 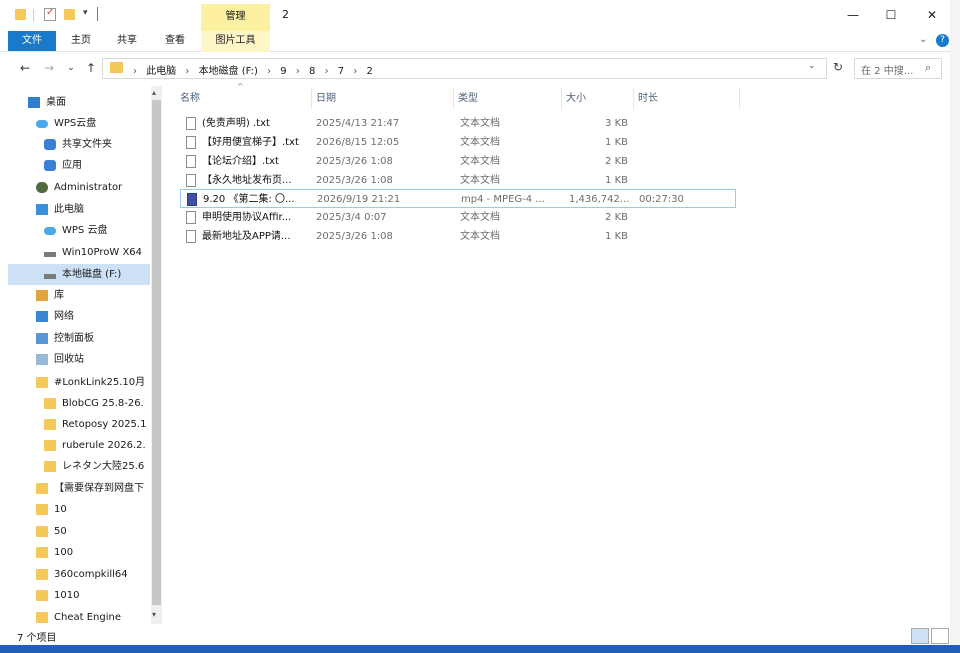 What do you see at coordinates (812, 66) in the screenshot?
I see `address-dropdown-chevron-icon: ⌄` at bounding box center [812, 66].